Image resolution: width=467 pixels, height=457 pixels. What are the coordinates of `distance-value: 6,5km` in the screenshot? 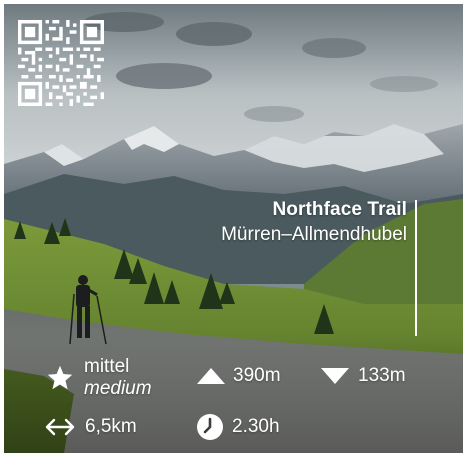 It's located at (111, 426).